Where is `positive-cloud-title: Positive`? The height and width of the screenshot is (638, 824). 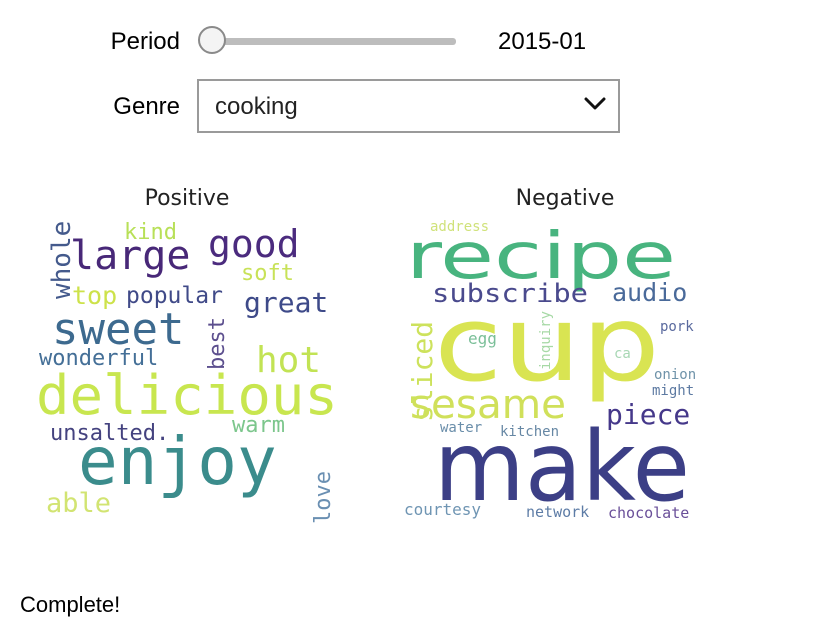 positive-cloud-title: Positive is located at coordinates (187, 198).